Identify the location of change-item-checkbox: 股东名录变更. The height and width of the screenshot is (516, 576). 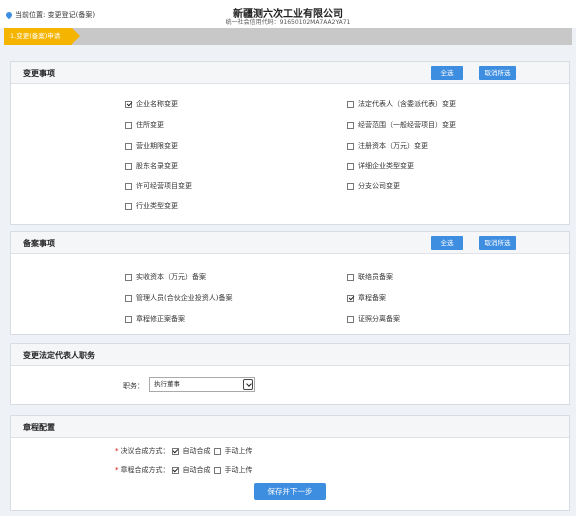
(151, 166).